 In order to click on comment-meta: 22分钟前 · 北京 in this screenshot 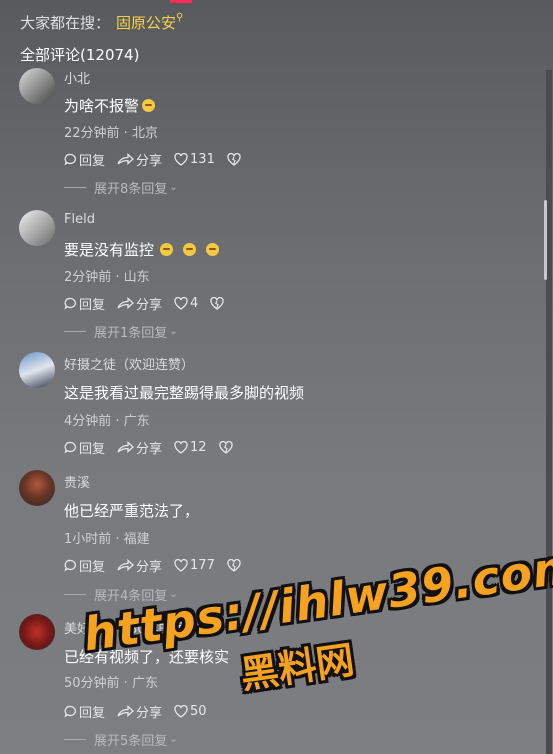, I will do `click(111, 133)`.